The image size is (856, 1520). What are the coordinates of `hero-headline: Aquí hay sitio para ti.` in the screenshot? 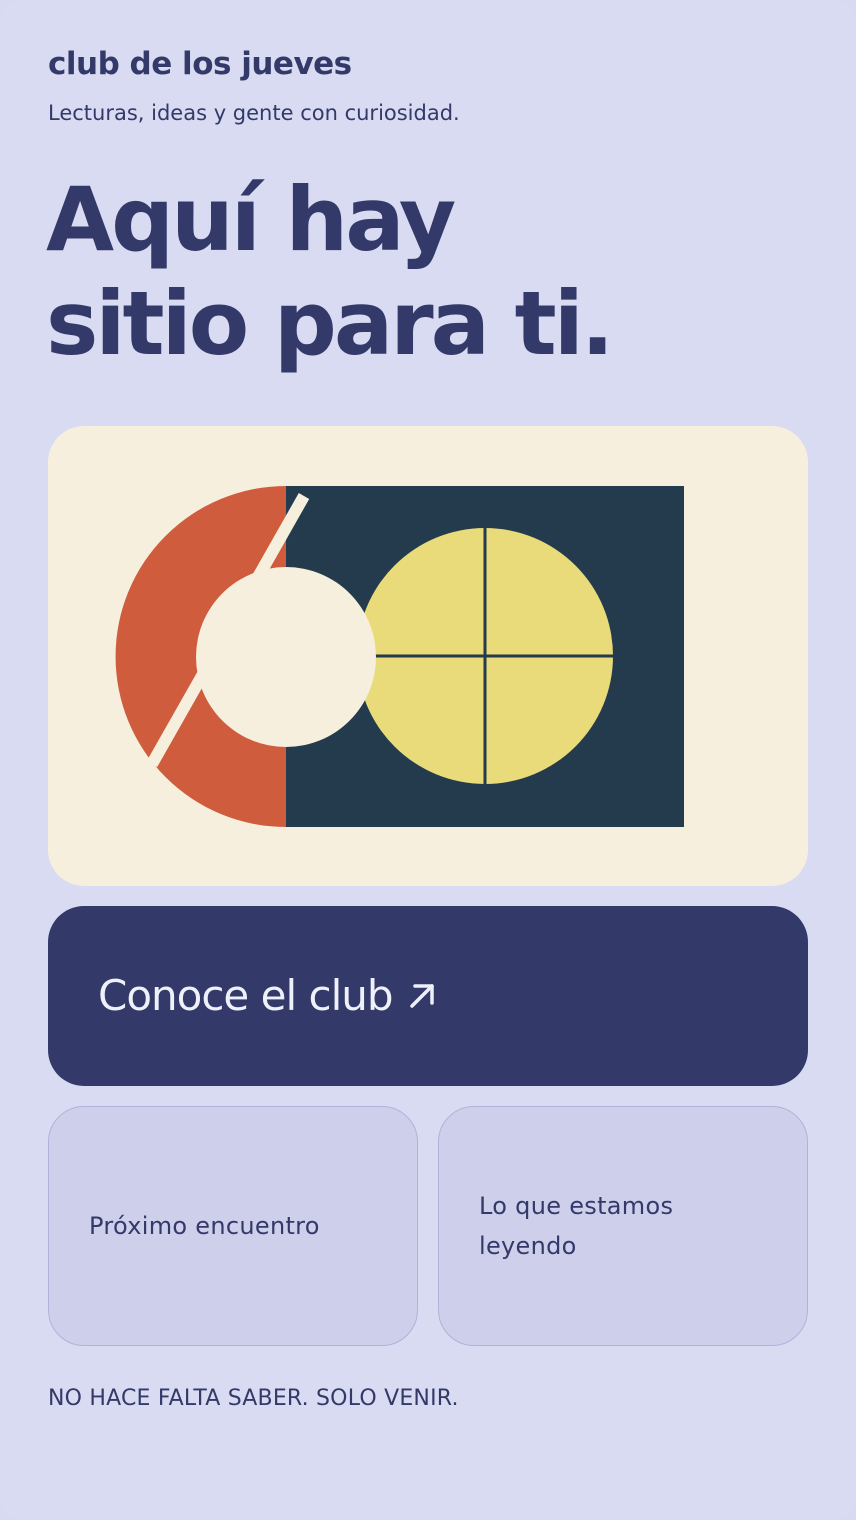 It's located at (416, 272).